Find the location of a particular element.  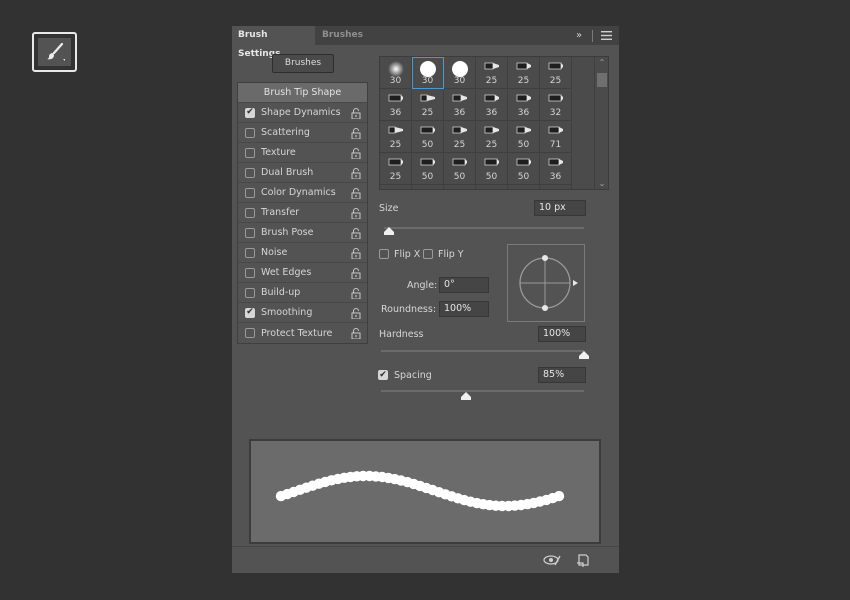

brush-preset-1: 30 is located at coordinates (396, 73).